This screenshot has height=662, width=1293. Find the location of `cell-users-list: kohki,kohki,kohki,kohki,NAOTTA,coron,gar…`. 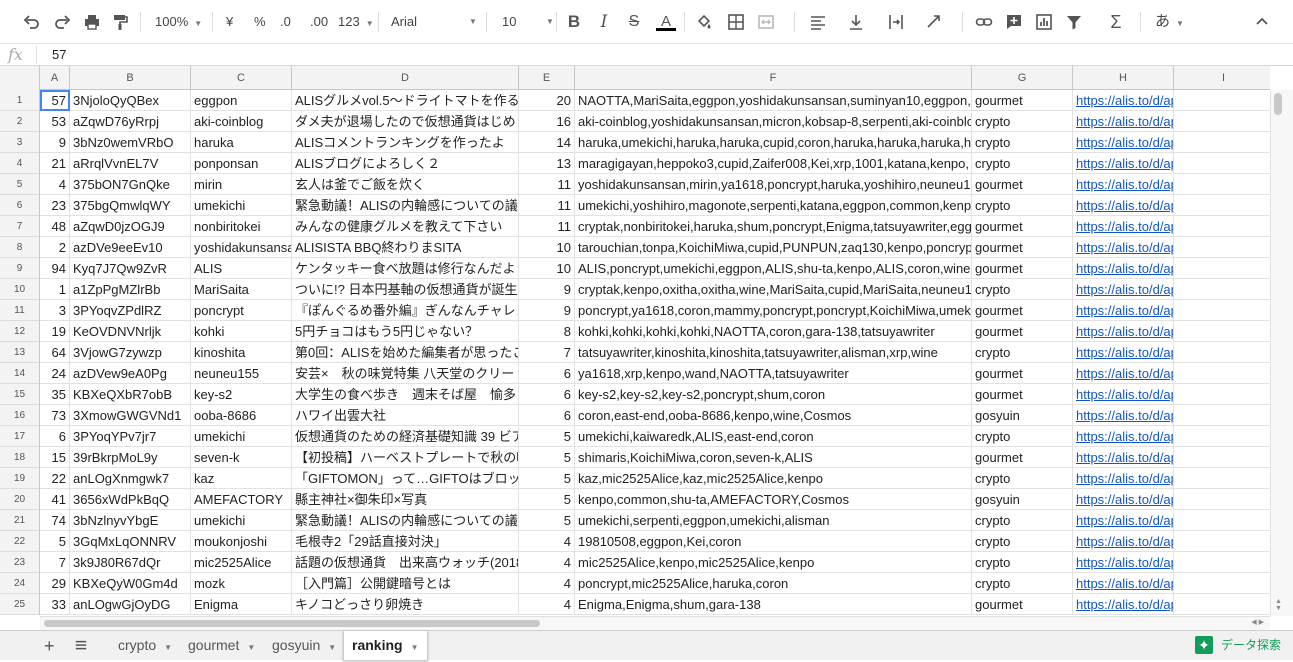

cell-users-list: kohki,kohki,kohki,kohki,NAOTTA,coron,gar… is located at coordinates (773, 331).